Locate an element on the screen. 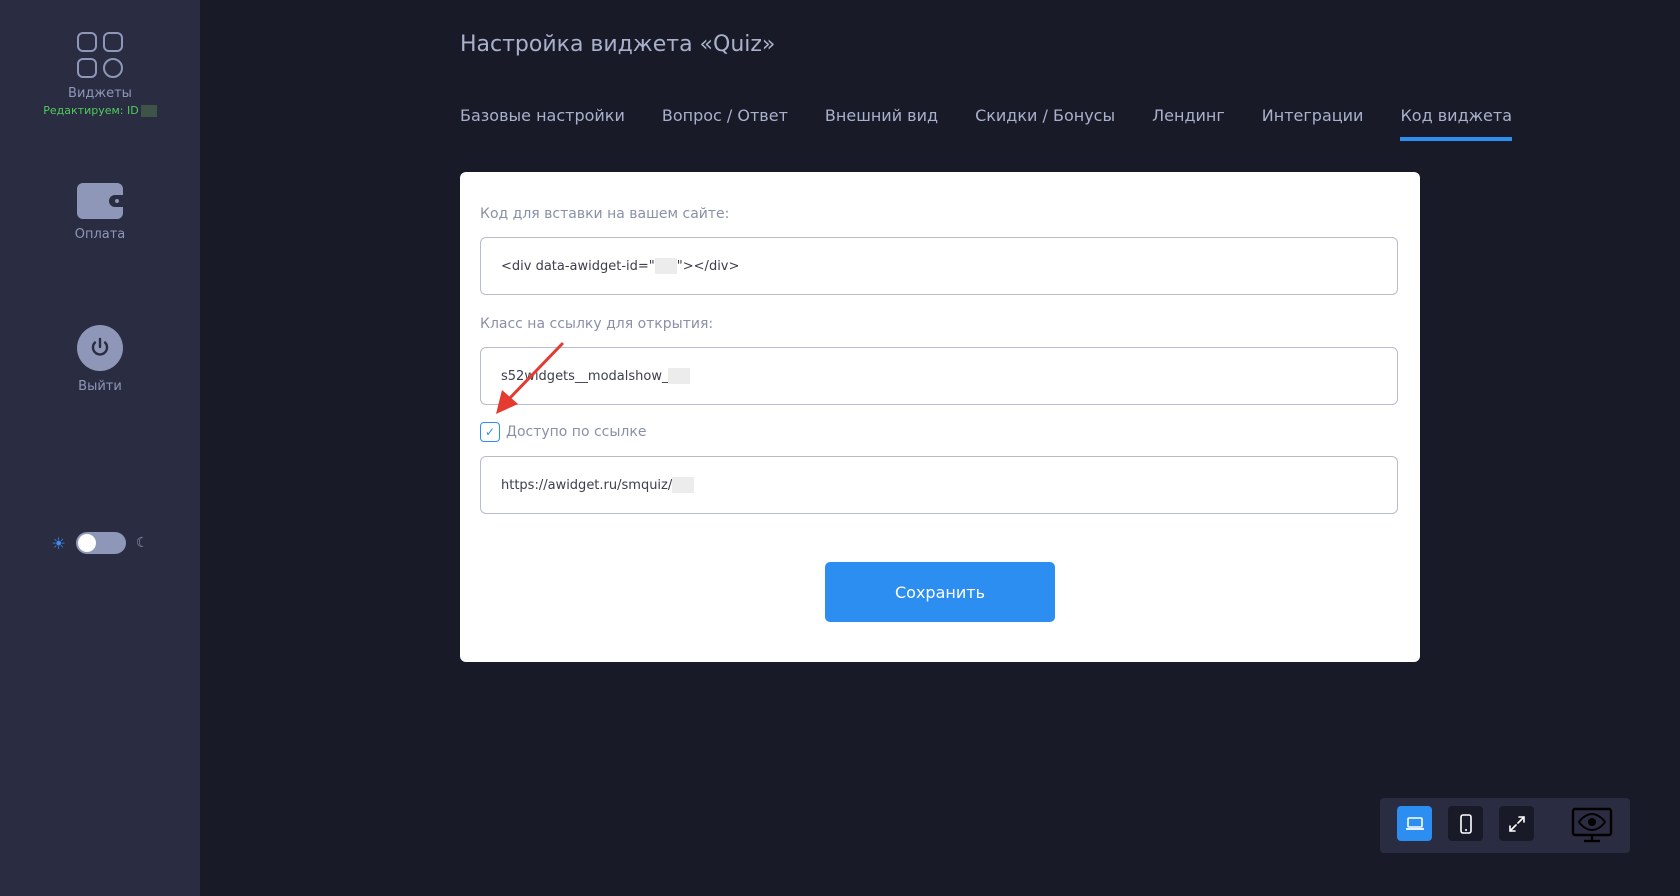  preview-toolbar is located at coordinates (1505, 825).